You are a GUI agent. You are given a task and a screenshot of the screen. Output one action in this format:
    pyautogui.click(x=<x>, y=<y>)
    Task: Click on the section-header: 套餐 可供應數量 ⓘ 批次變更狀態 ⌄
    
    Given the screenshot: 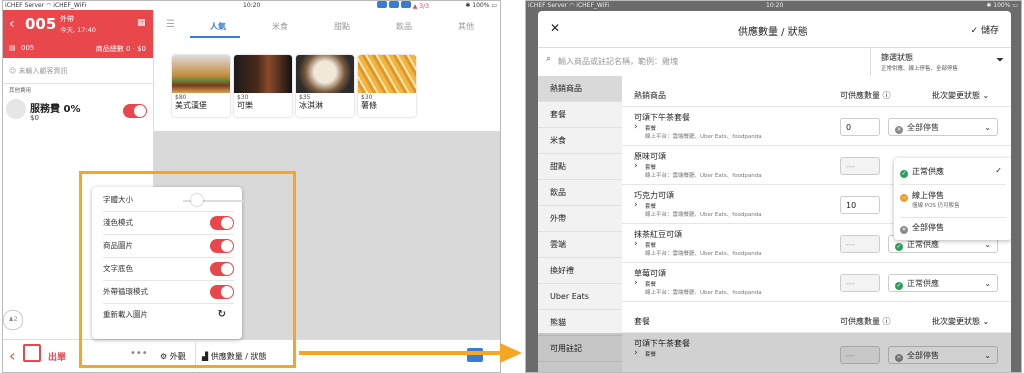 What is the action you would take?
    pyautogui.click(x=816, y=317)
    